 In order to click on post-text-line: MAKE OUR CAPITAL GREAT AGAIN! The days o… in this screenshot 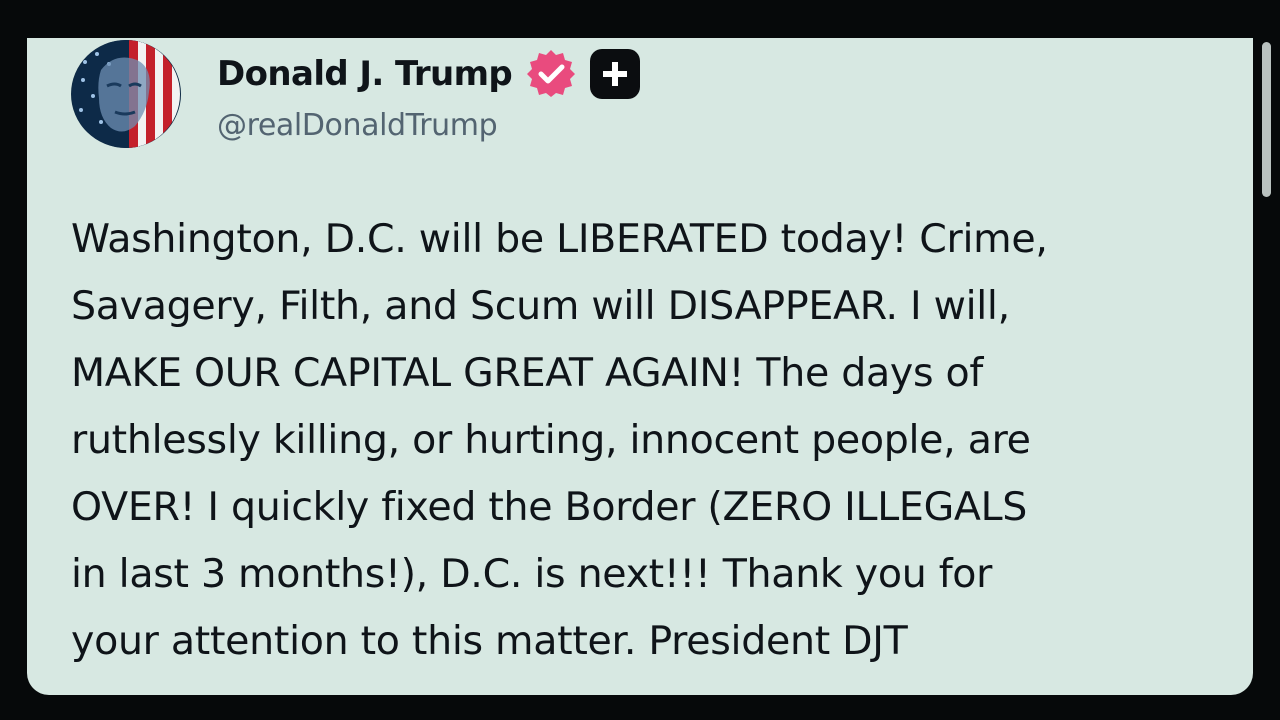, I will do `click(527, 373)`.